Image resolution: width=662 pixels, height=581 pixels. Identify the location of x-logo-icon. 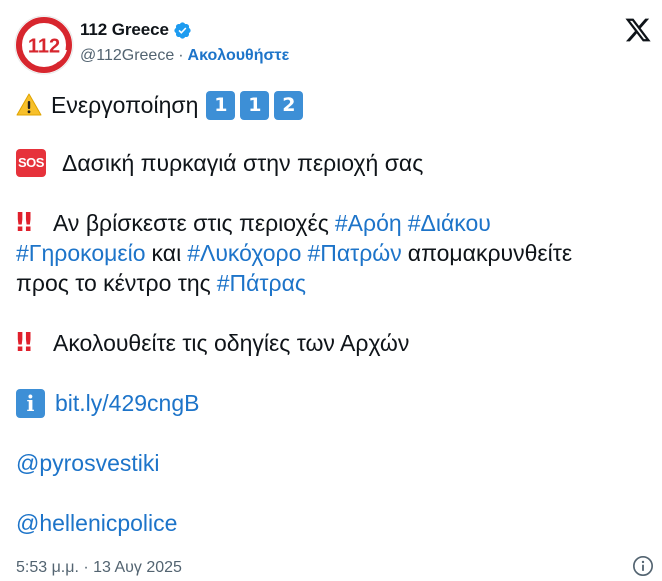
(638, 30).